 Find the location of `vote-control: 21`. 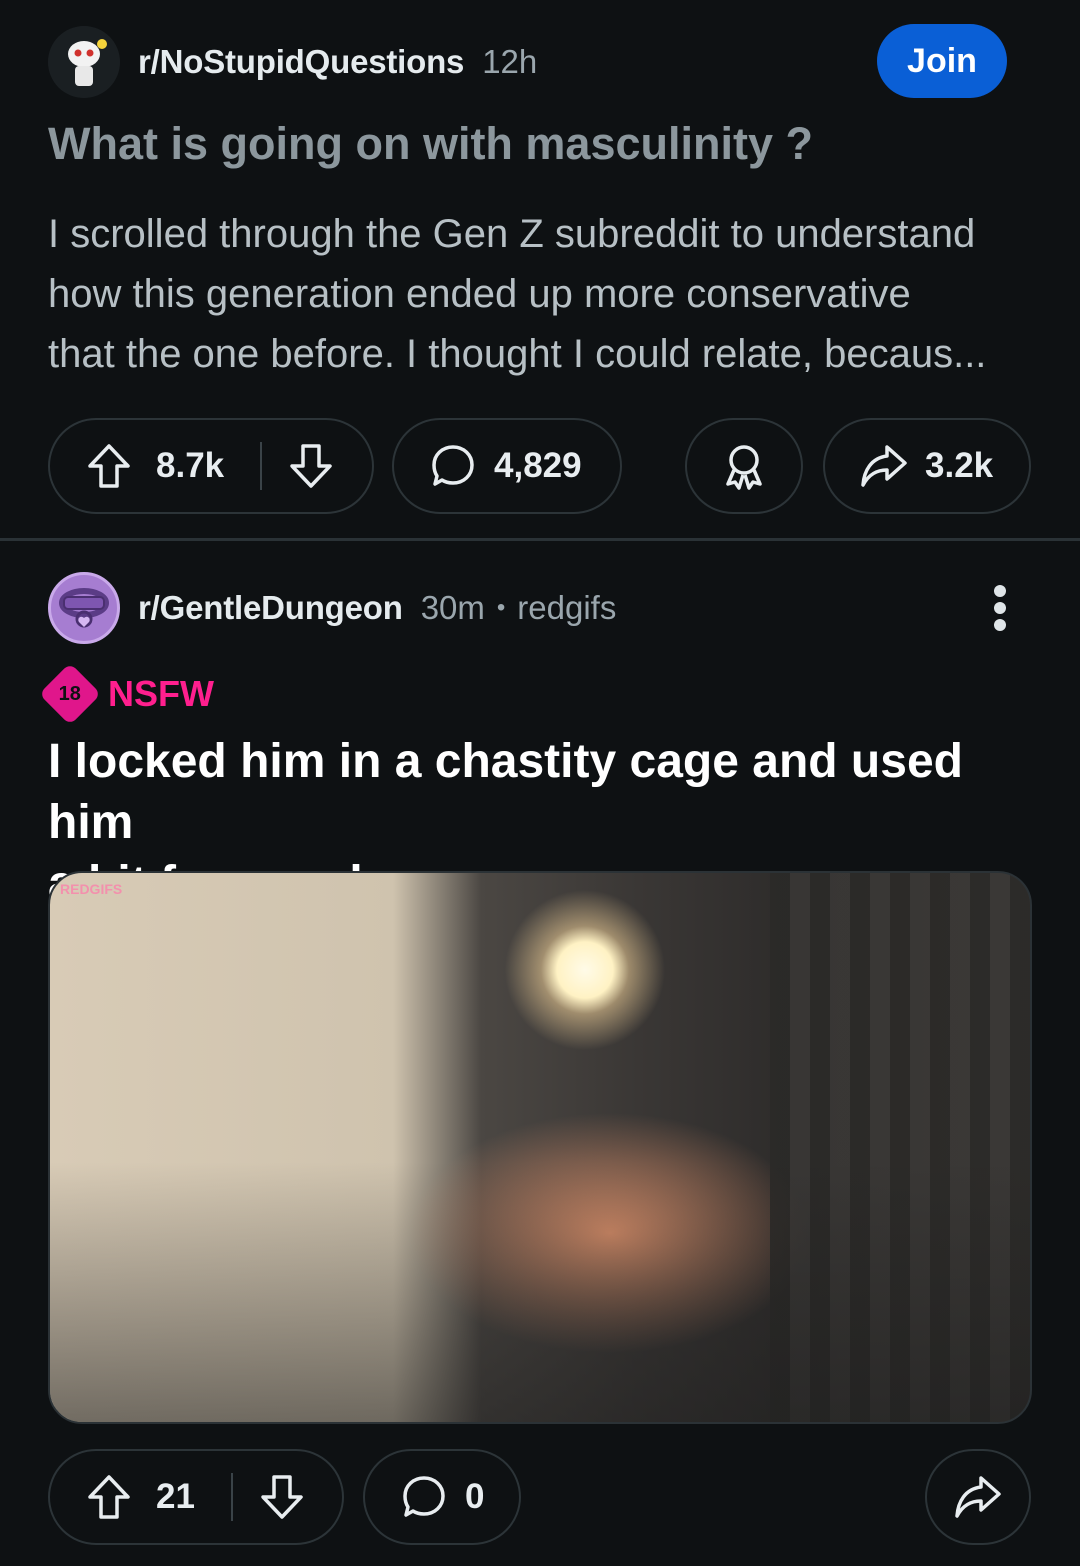

vote-control: 21 is located at coordinates (196, 1497).